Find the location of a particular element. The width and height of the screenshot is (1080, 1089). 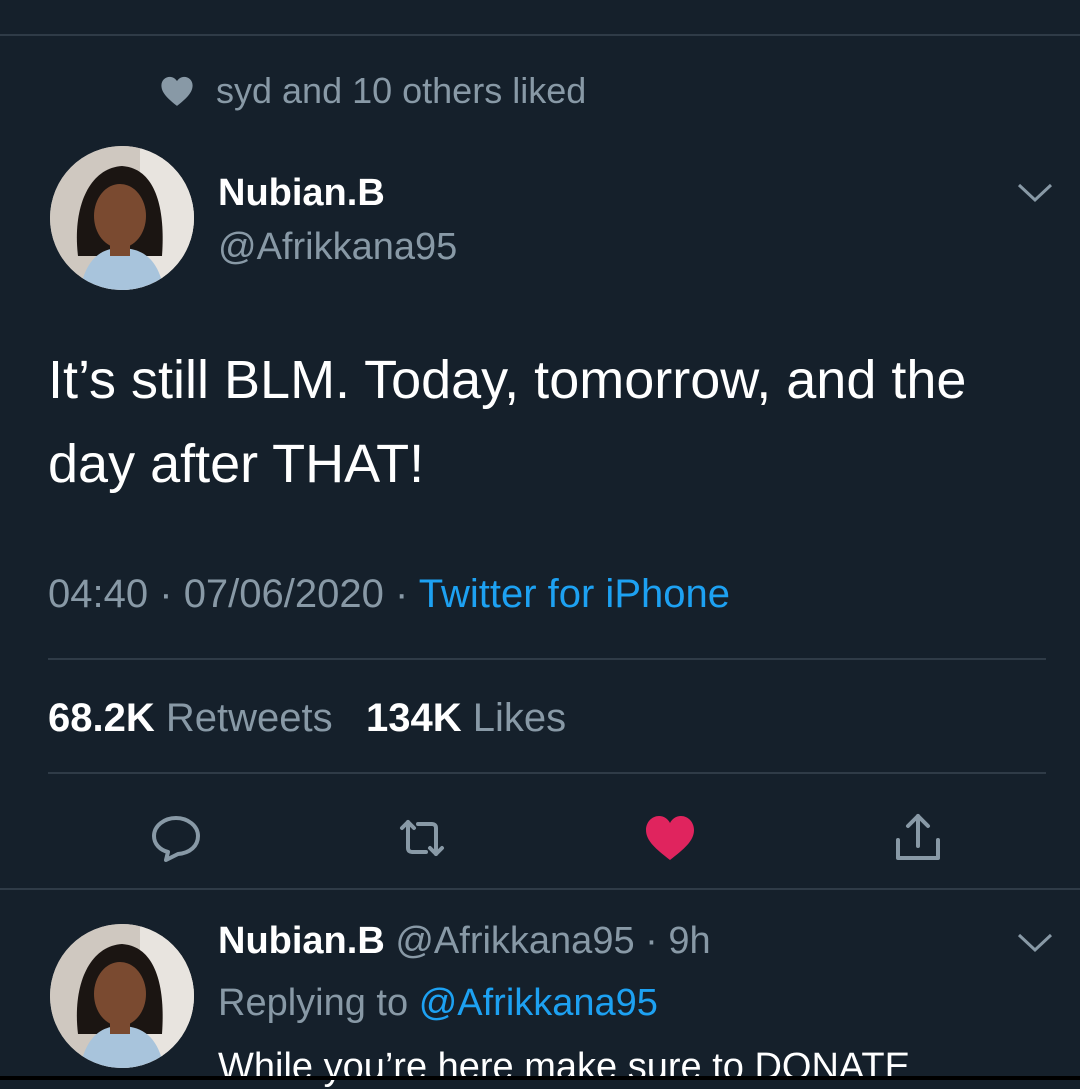

tweet-divider is located at coordinates (540, 889).